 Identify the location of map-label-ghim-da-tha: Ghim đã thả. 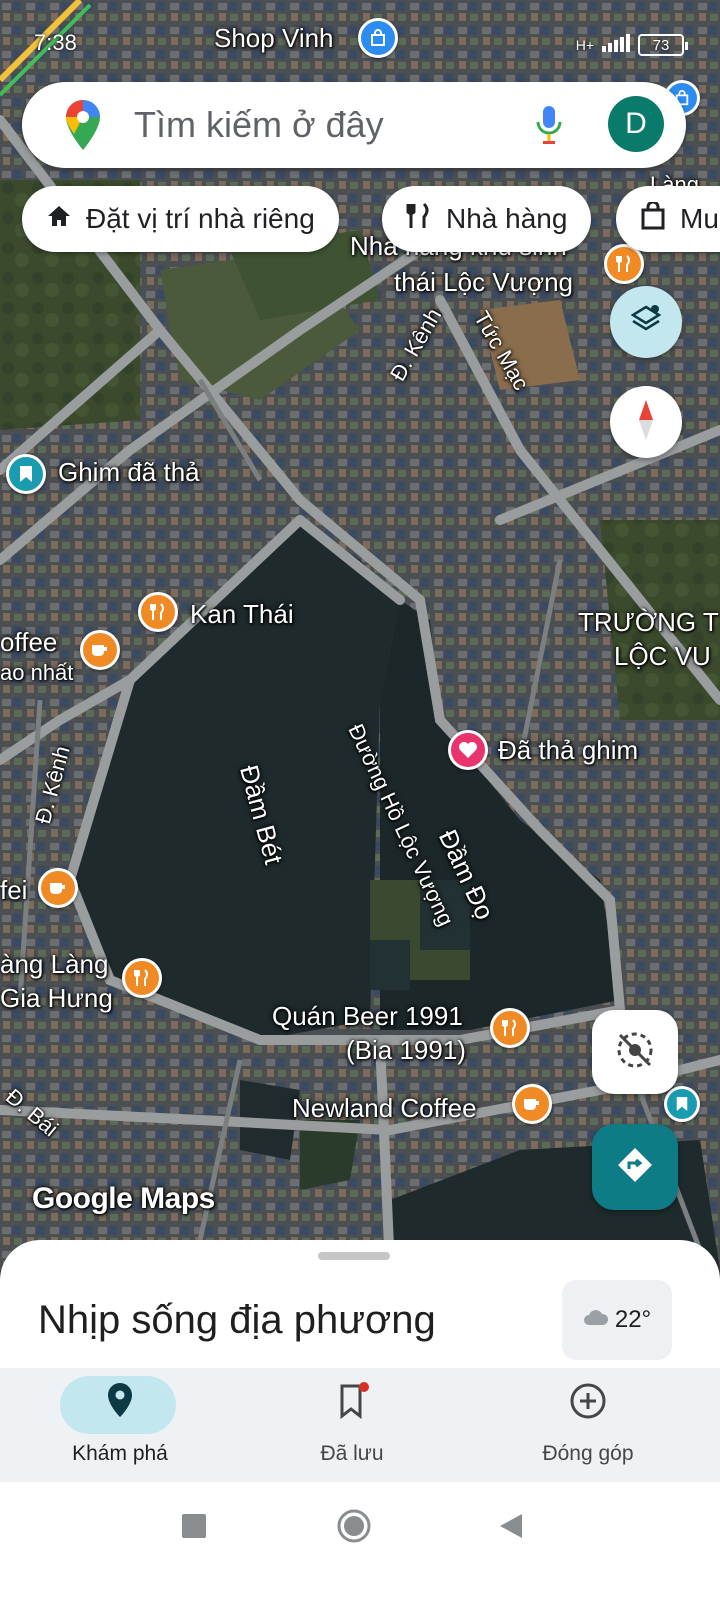
(129, 472).